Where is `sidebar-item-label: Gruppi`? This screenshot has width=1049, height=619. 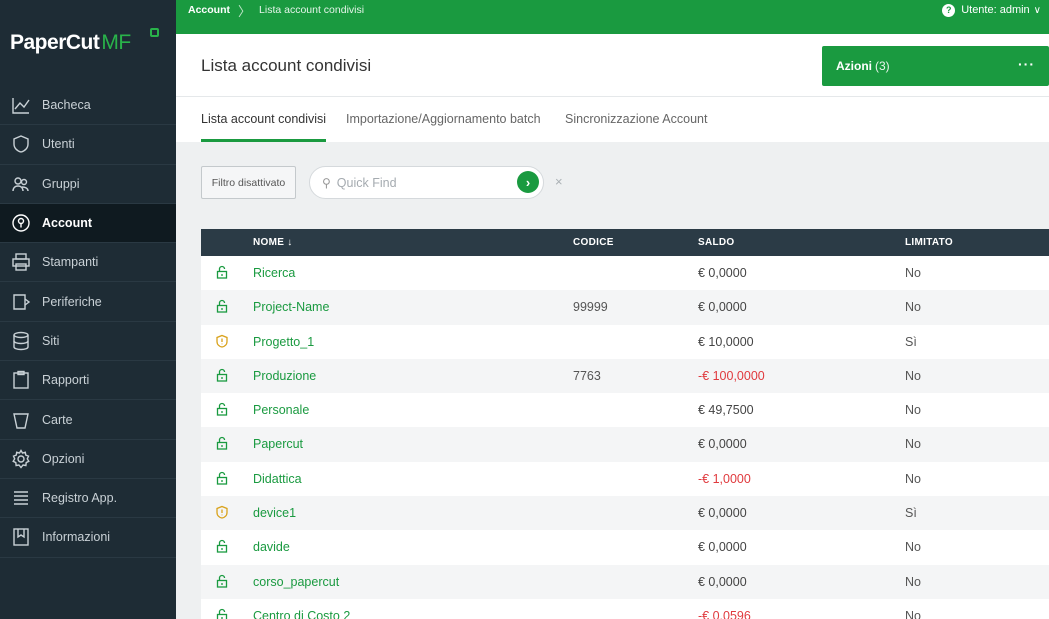 sidebar-item-label: Gruppi is located at coordinates (61, 183).